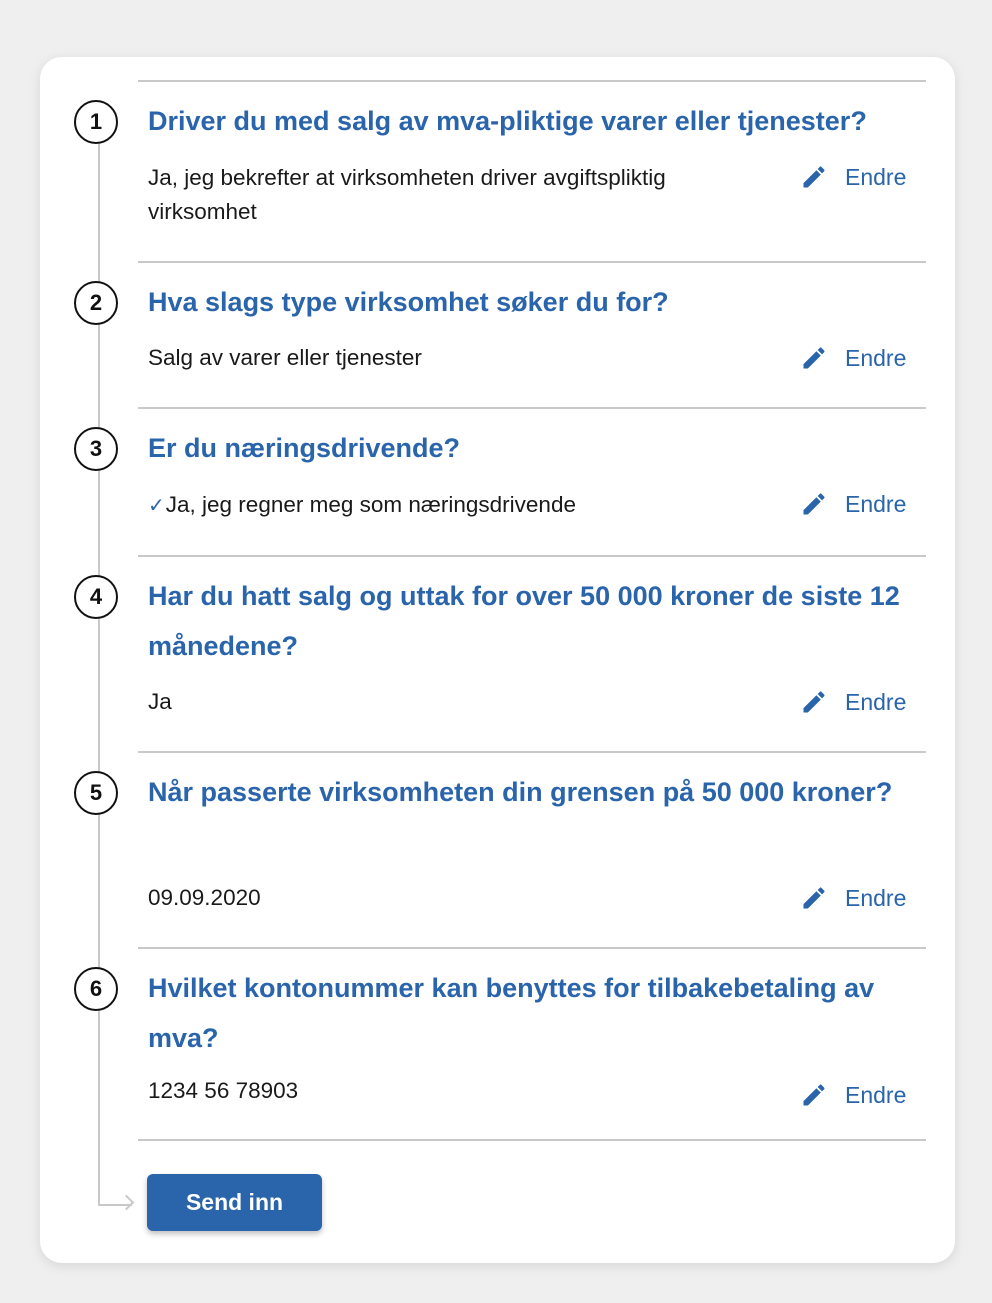 Image resolution: width=992 pixels, height=1303 pixels. I want to click on step-number-3: 3, so click(96, 449).